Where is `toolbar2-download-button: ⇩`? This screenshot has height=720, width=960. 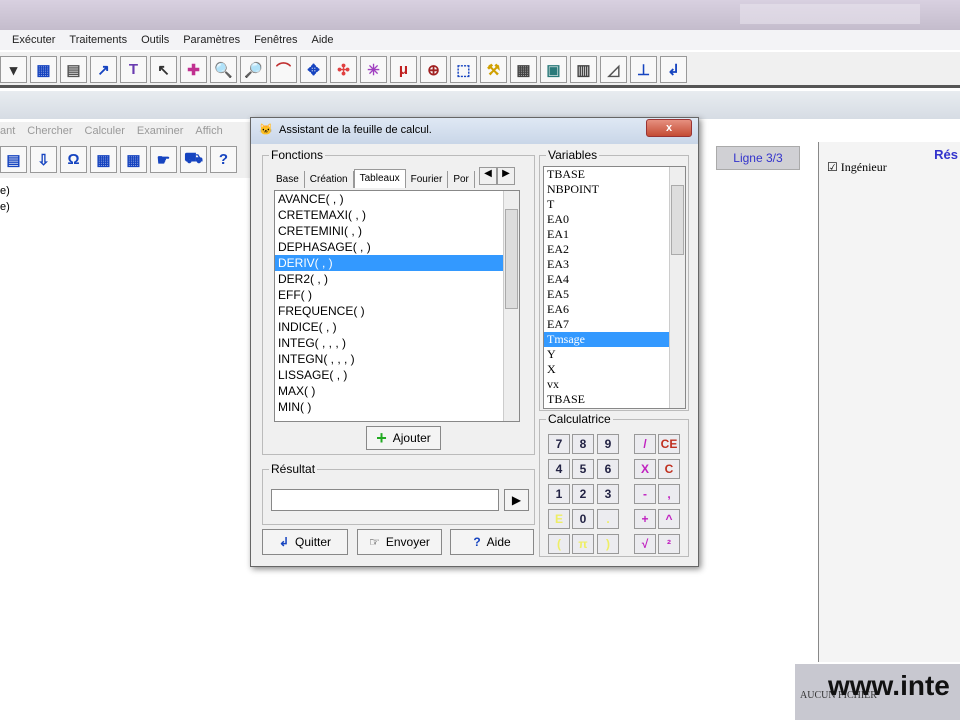
toolbar2-download-button: ⇩ is located at coordinates (43, 159).